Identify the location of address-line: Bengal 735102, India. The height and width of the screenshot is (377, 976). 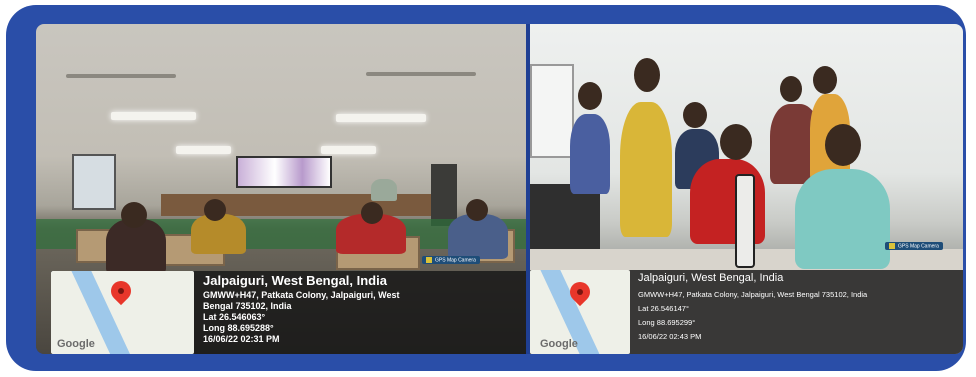
(247, 306).